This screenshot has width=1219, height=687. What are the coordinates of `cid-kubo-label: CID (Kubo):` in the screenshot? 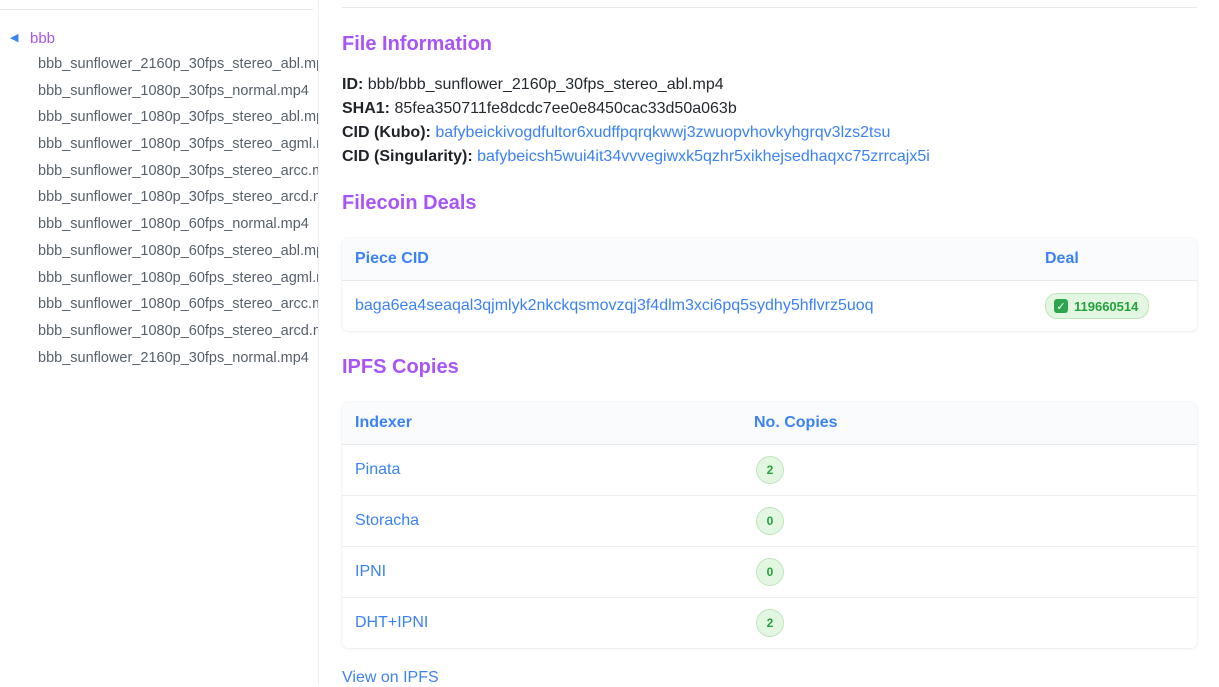 It's located at (386, 132).